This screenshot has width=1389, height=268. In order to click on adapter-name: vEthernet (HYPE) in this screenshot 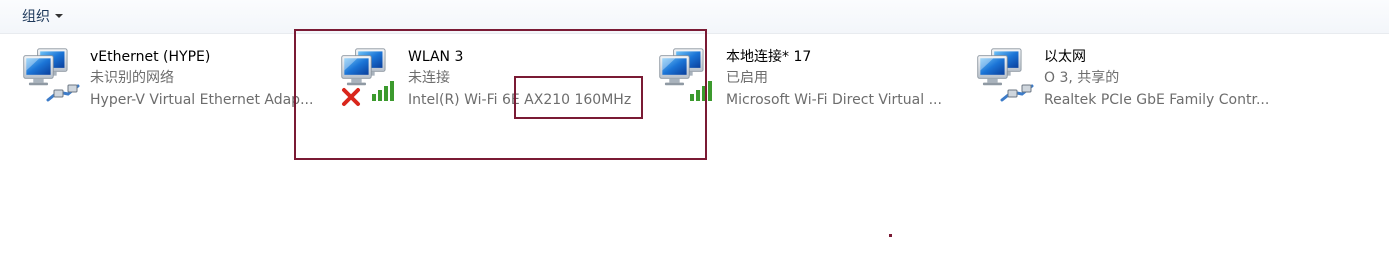, I will do `click(150, 57)`.